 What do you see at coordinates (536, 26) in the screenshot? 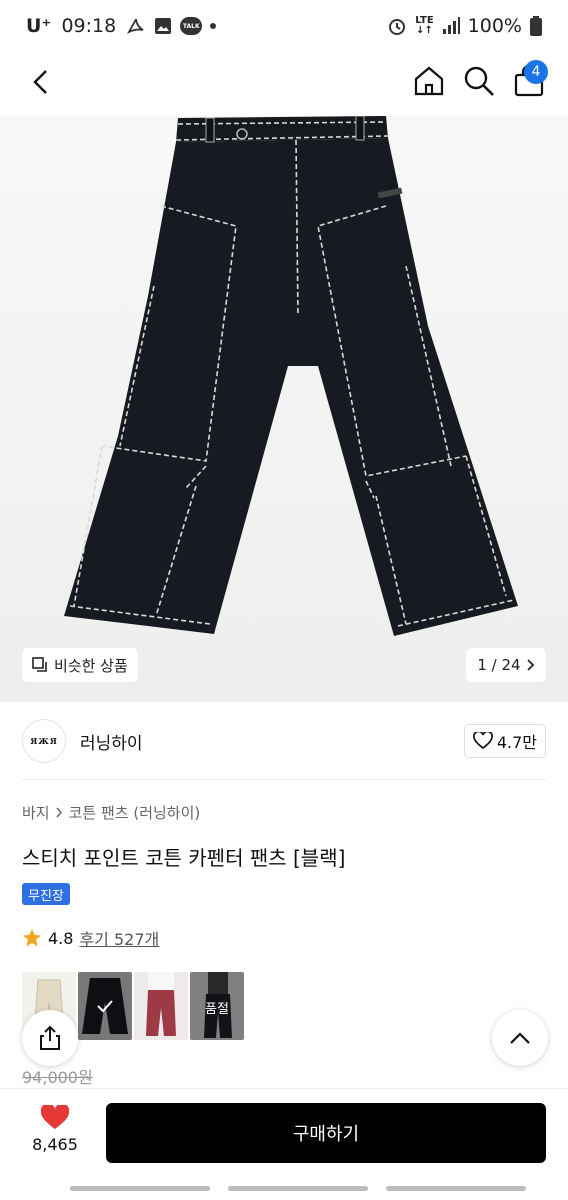
I see `battery-icon` at bounding box center [536, 26].